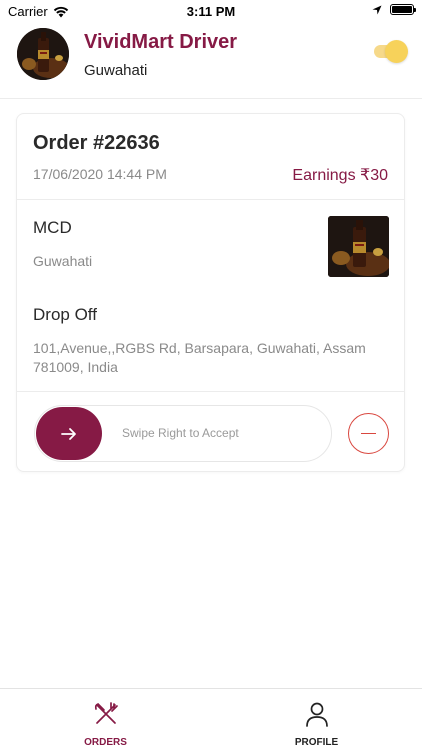 This screenshot has width=422, height=750. Describe the element at coordinates (316, 742) in the screenshot. I see `tab-profile-label: PROFILE` at that location.